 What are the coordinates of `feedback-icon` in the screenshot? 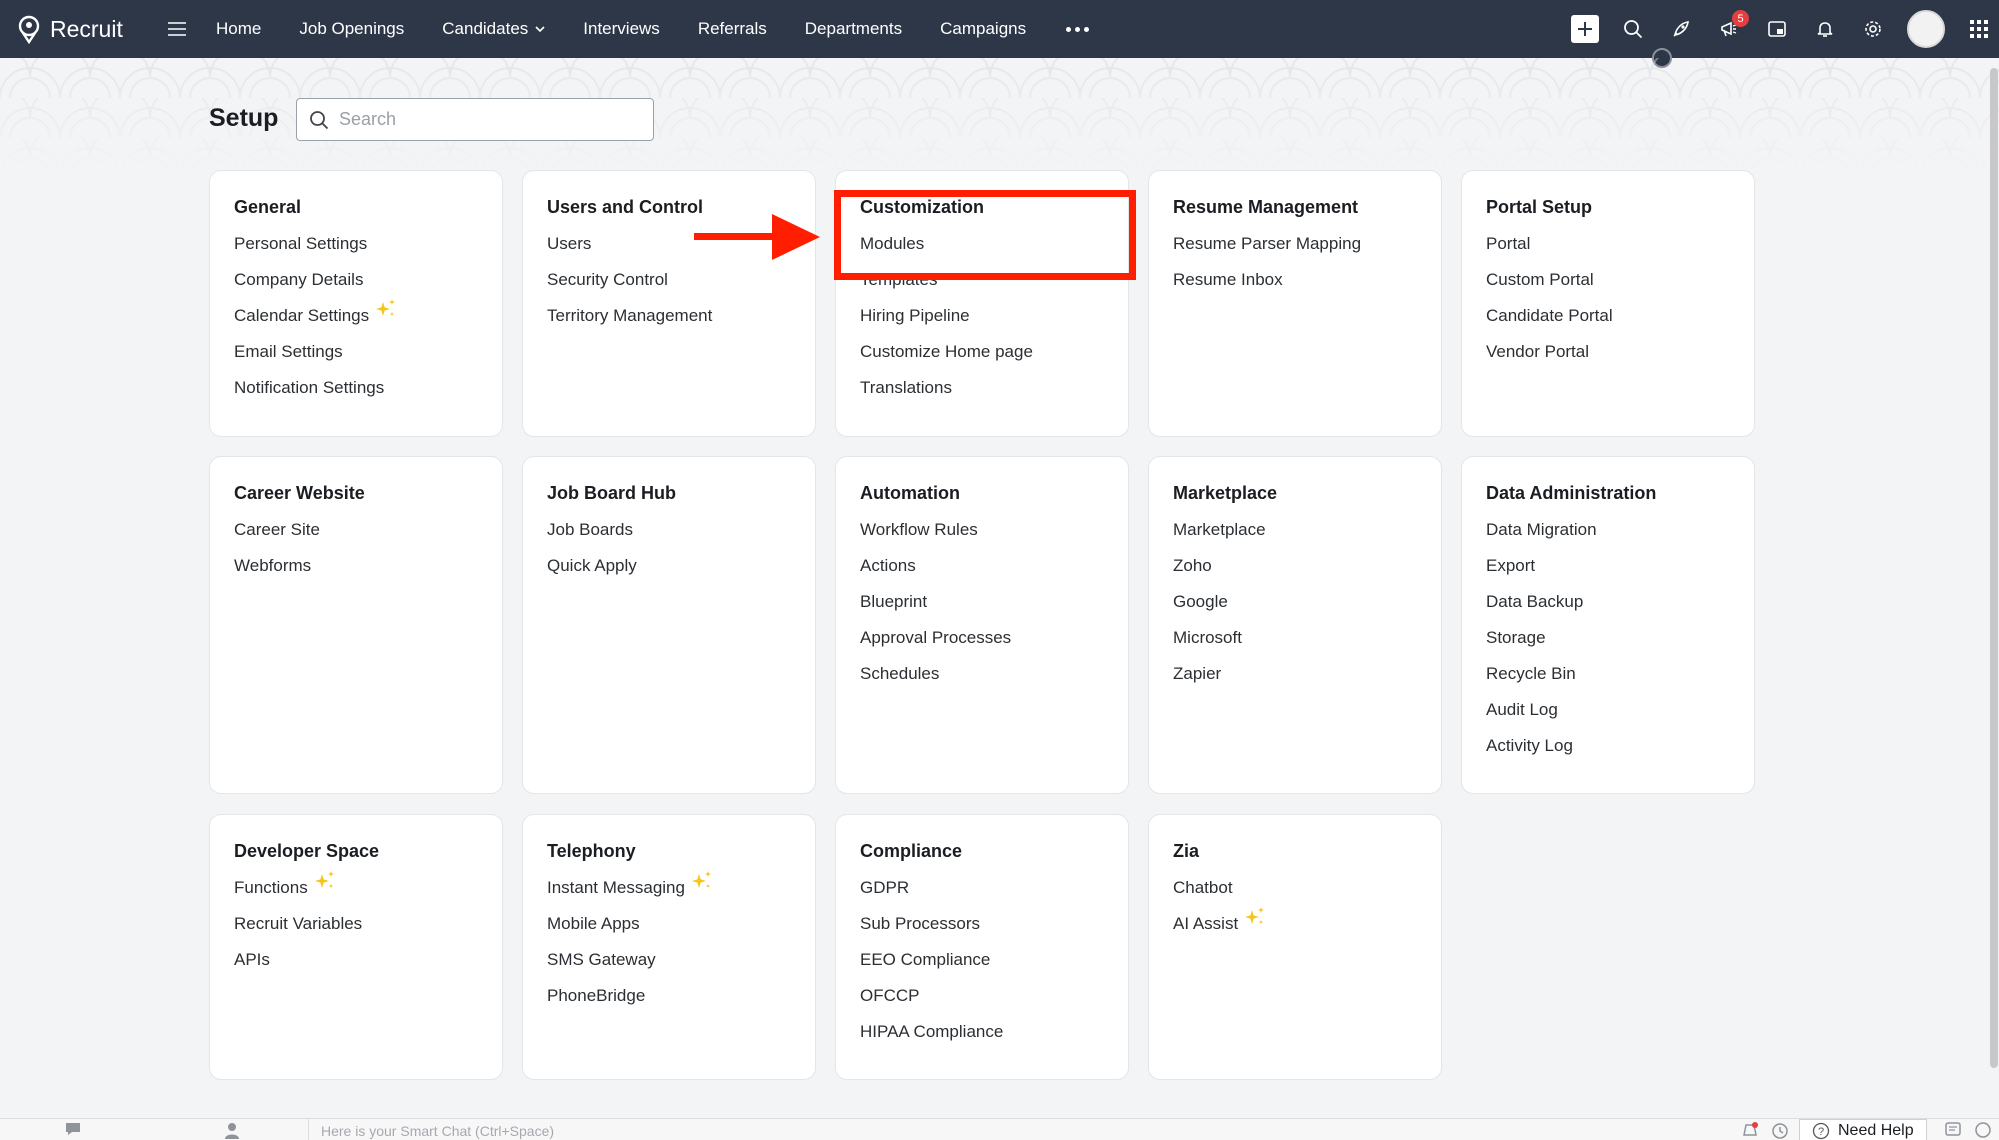 It's located at (1953, 1130).